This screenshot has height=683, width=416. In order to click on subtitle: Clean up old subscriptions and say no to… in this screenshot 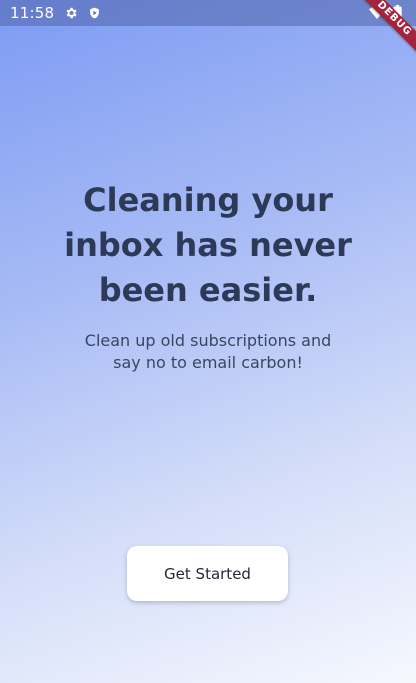, I will do `click(208, 352)`.